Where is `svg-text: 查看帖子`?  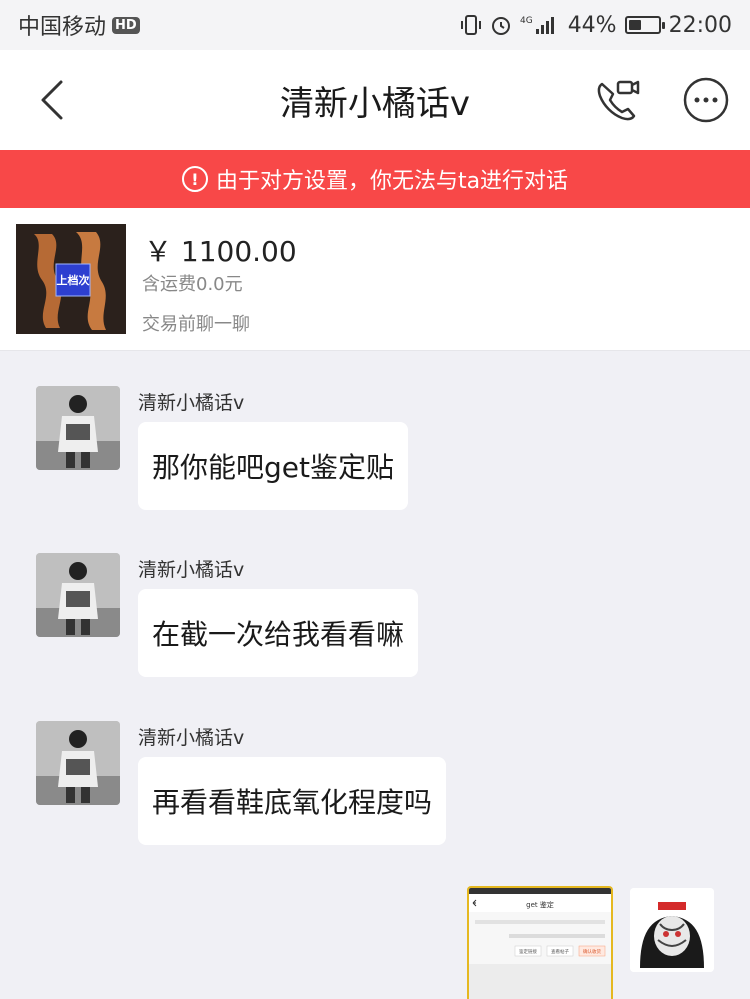 svg-text: 查看帖子 is located at coordinates (560, 951).